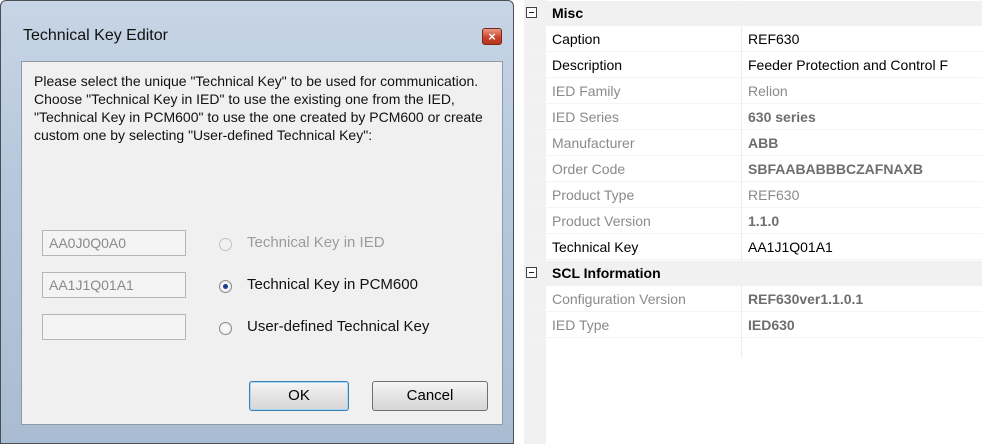 This screenshot has height=444, width=982. I want to click on property-row: IED Family Relion, so click(753, 91).